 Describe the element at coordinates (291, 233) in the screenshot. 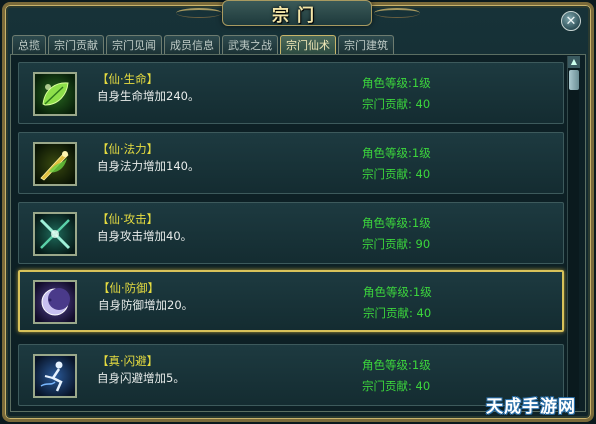

I see `skill-row-attack: 【仙·攻击】 自身攻击增加40。 角色等级:1级 宗门贡献: 90` at that location.